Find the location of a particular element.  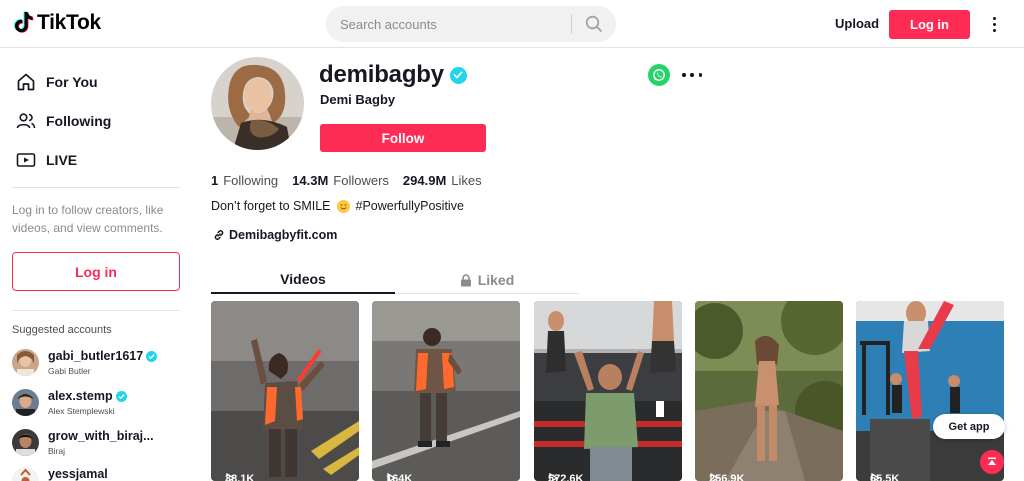

sidebar-login-button: Log in is located at coordinates (96, 271).